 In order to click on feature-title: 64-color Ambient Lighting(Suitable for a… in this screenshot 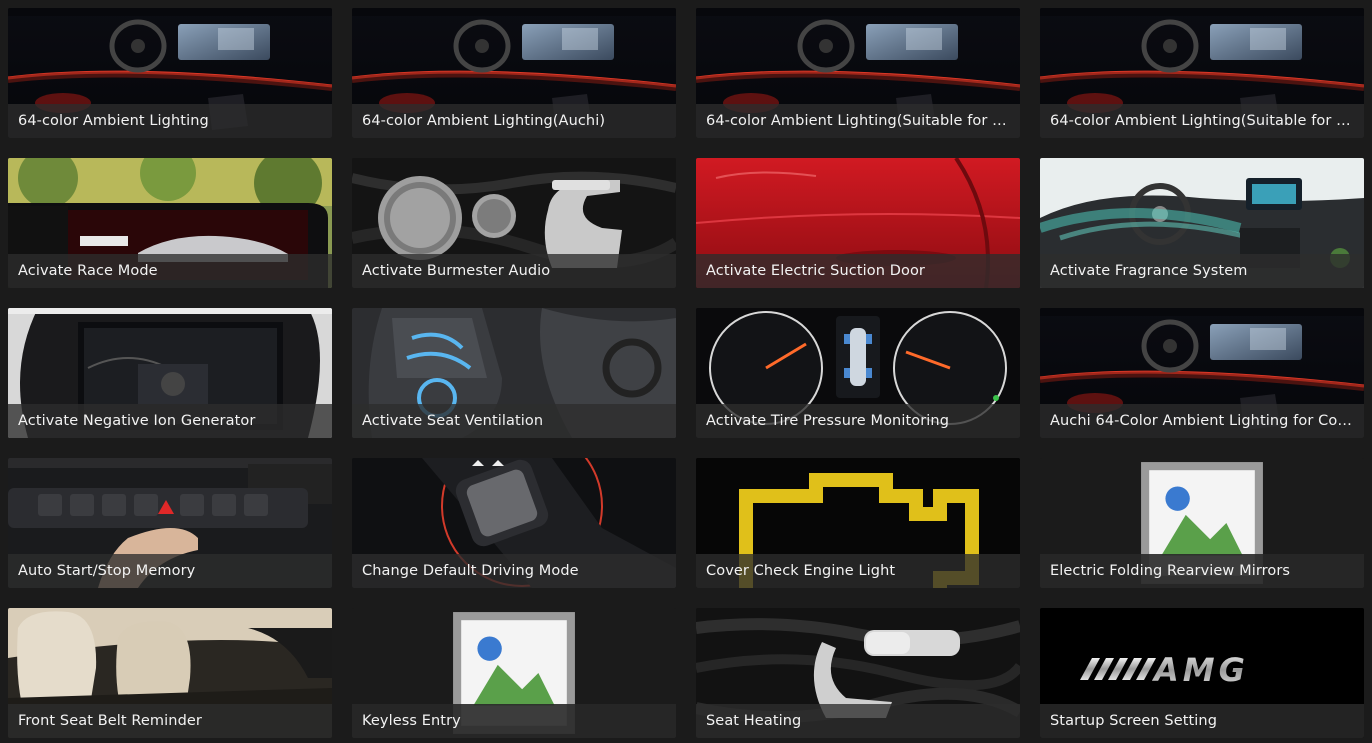, I will do `click(859, 121)`.